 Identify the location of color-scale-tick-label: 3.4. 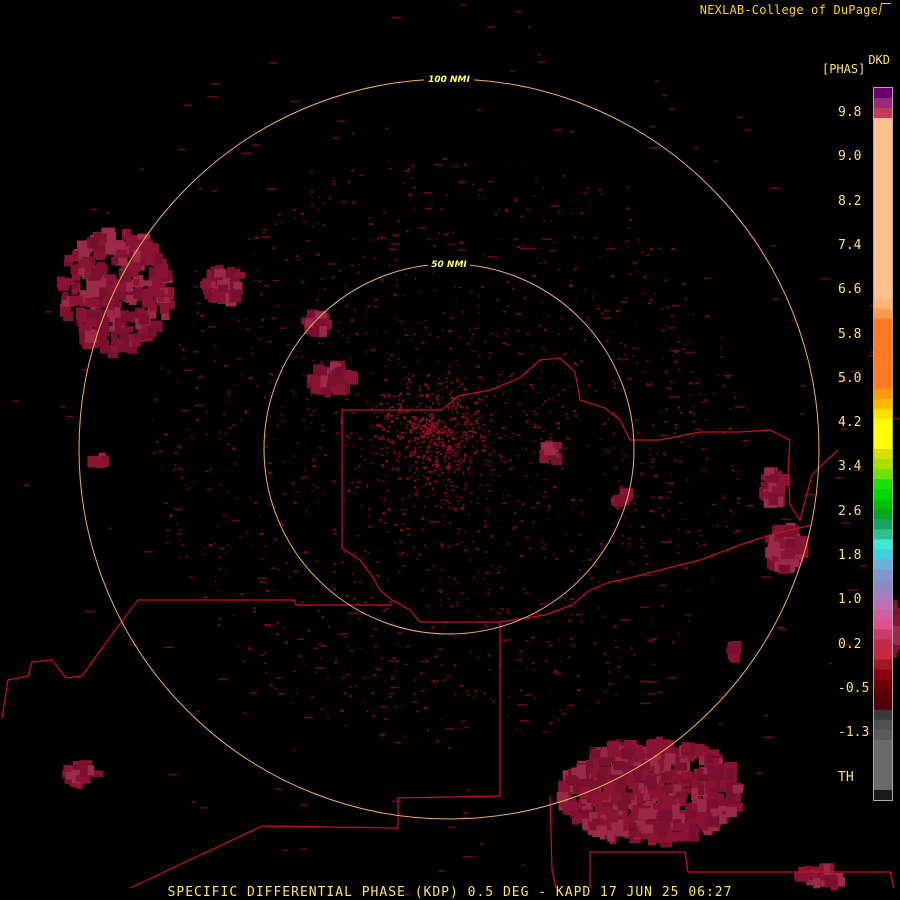
(850, 467).